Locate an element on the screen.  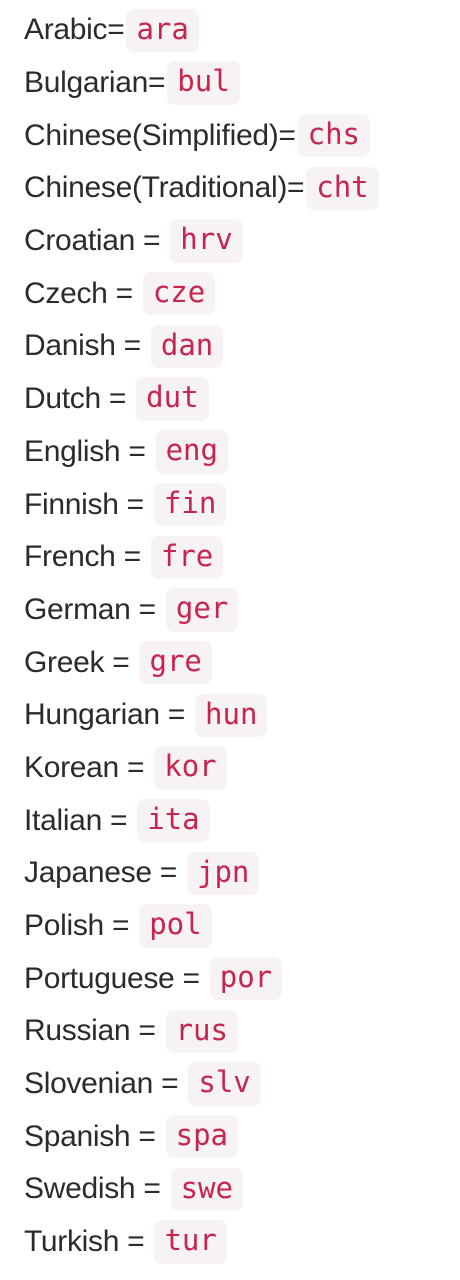
language-name: Korean = is located at coordinates (88, 767).